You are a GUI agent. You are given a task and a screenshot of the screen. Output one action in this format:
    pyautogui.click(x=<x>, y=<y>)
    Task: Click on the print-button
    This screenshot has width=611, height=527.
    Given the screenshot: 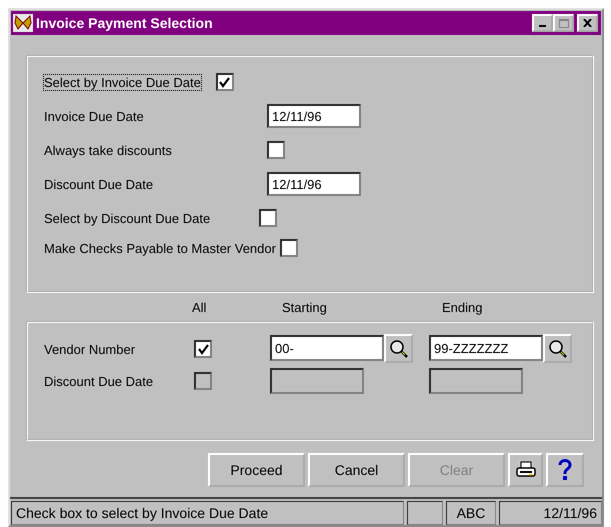 What is the action you would take?
    pyautogui.click(x=525, y=470)
    